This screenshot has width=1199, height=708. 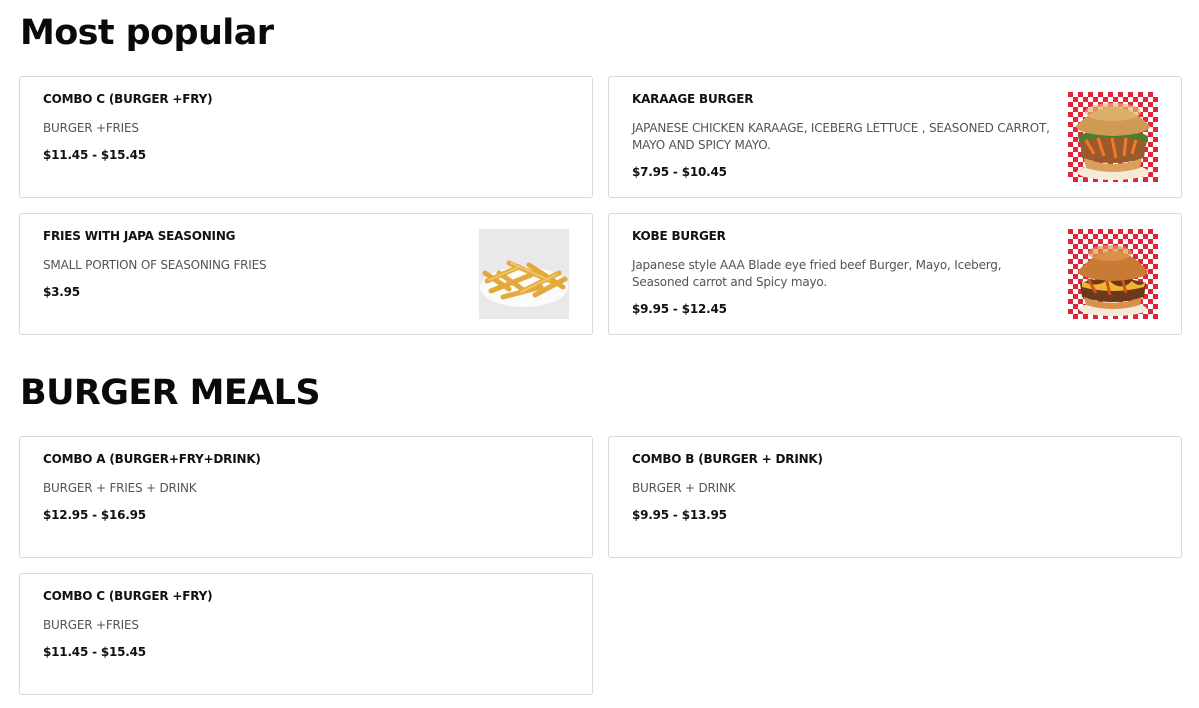 I want to click on item-description: SMALL PORTION OF SEASONING FRIES, so click(x=155, y=265).